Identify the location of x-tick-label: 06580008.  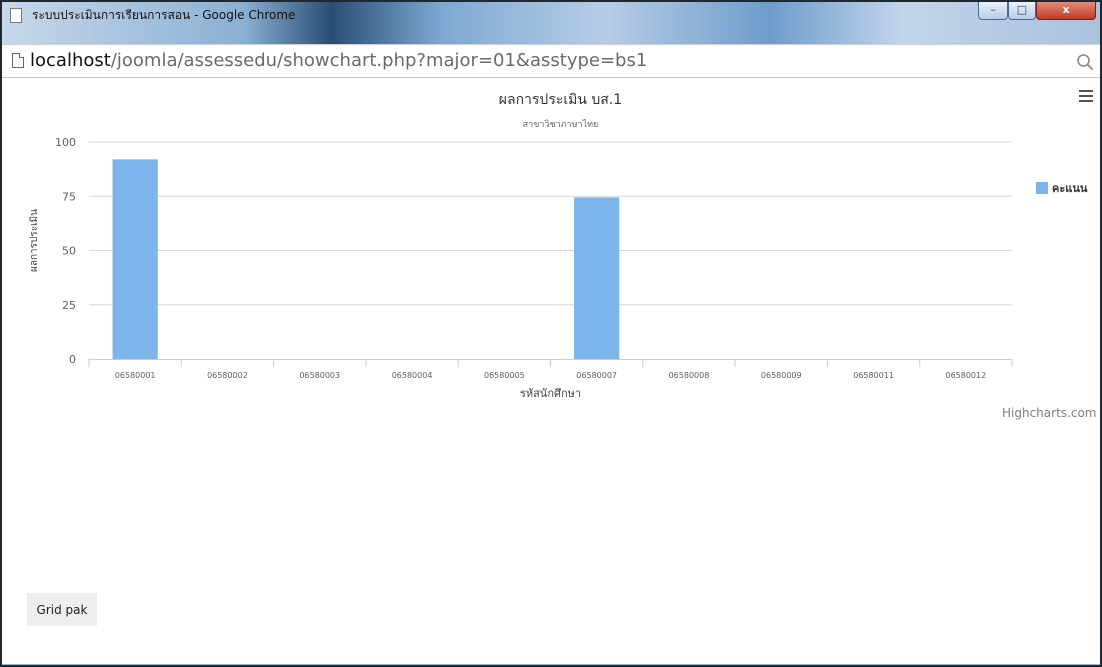
(689, 375).